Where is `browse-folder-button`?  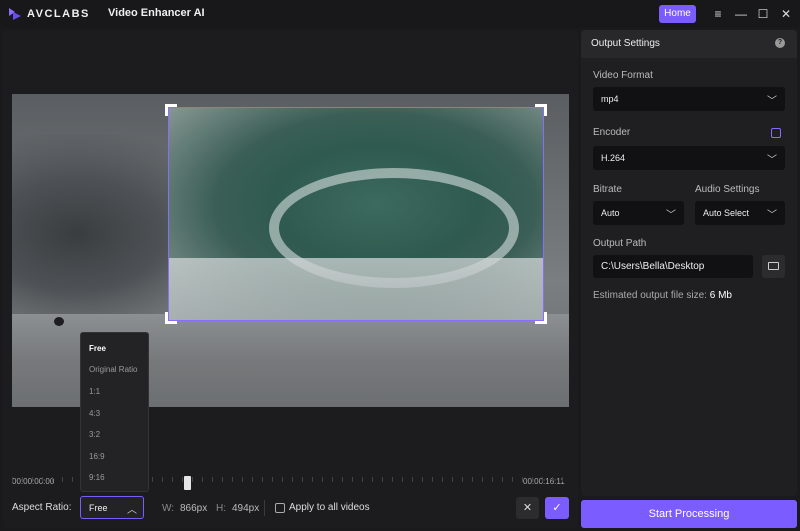 browse-folder-button is located at coordinates (773, 266).